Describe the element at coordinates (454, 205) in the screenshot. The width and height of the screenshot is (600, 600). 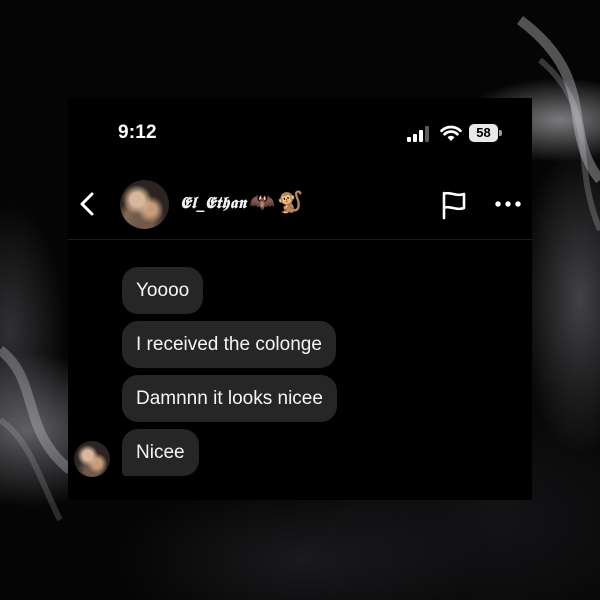
I see `flag-icon` at that location.